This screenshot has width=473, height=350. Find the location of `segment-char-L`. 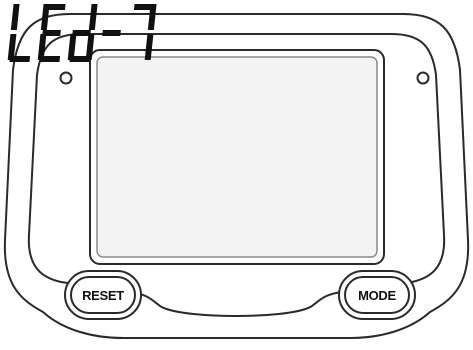

segment-char-L is located at coordinates (19, 33).